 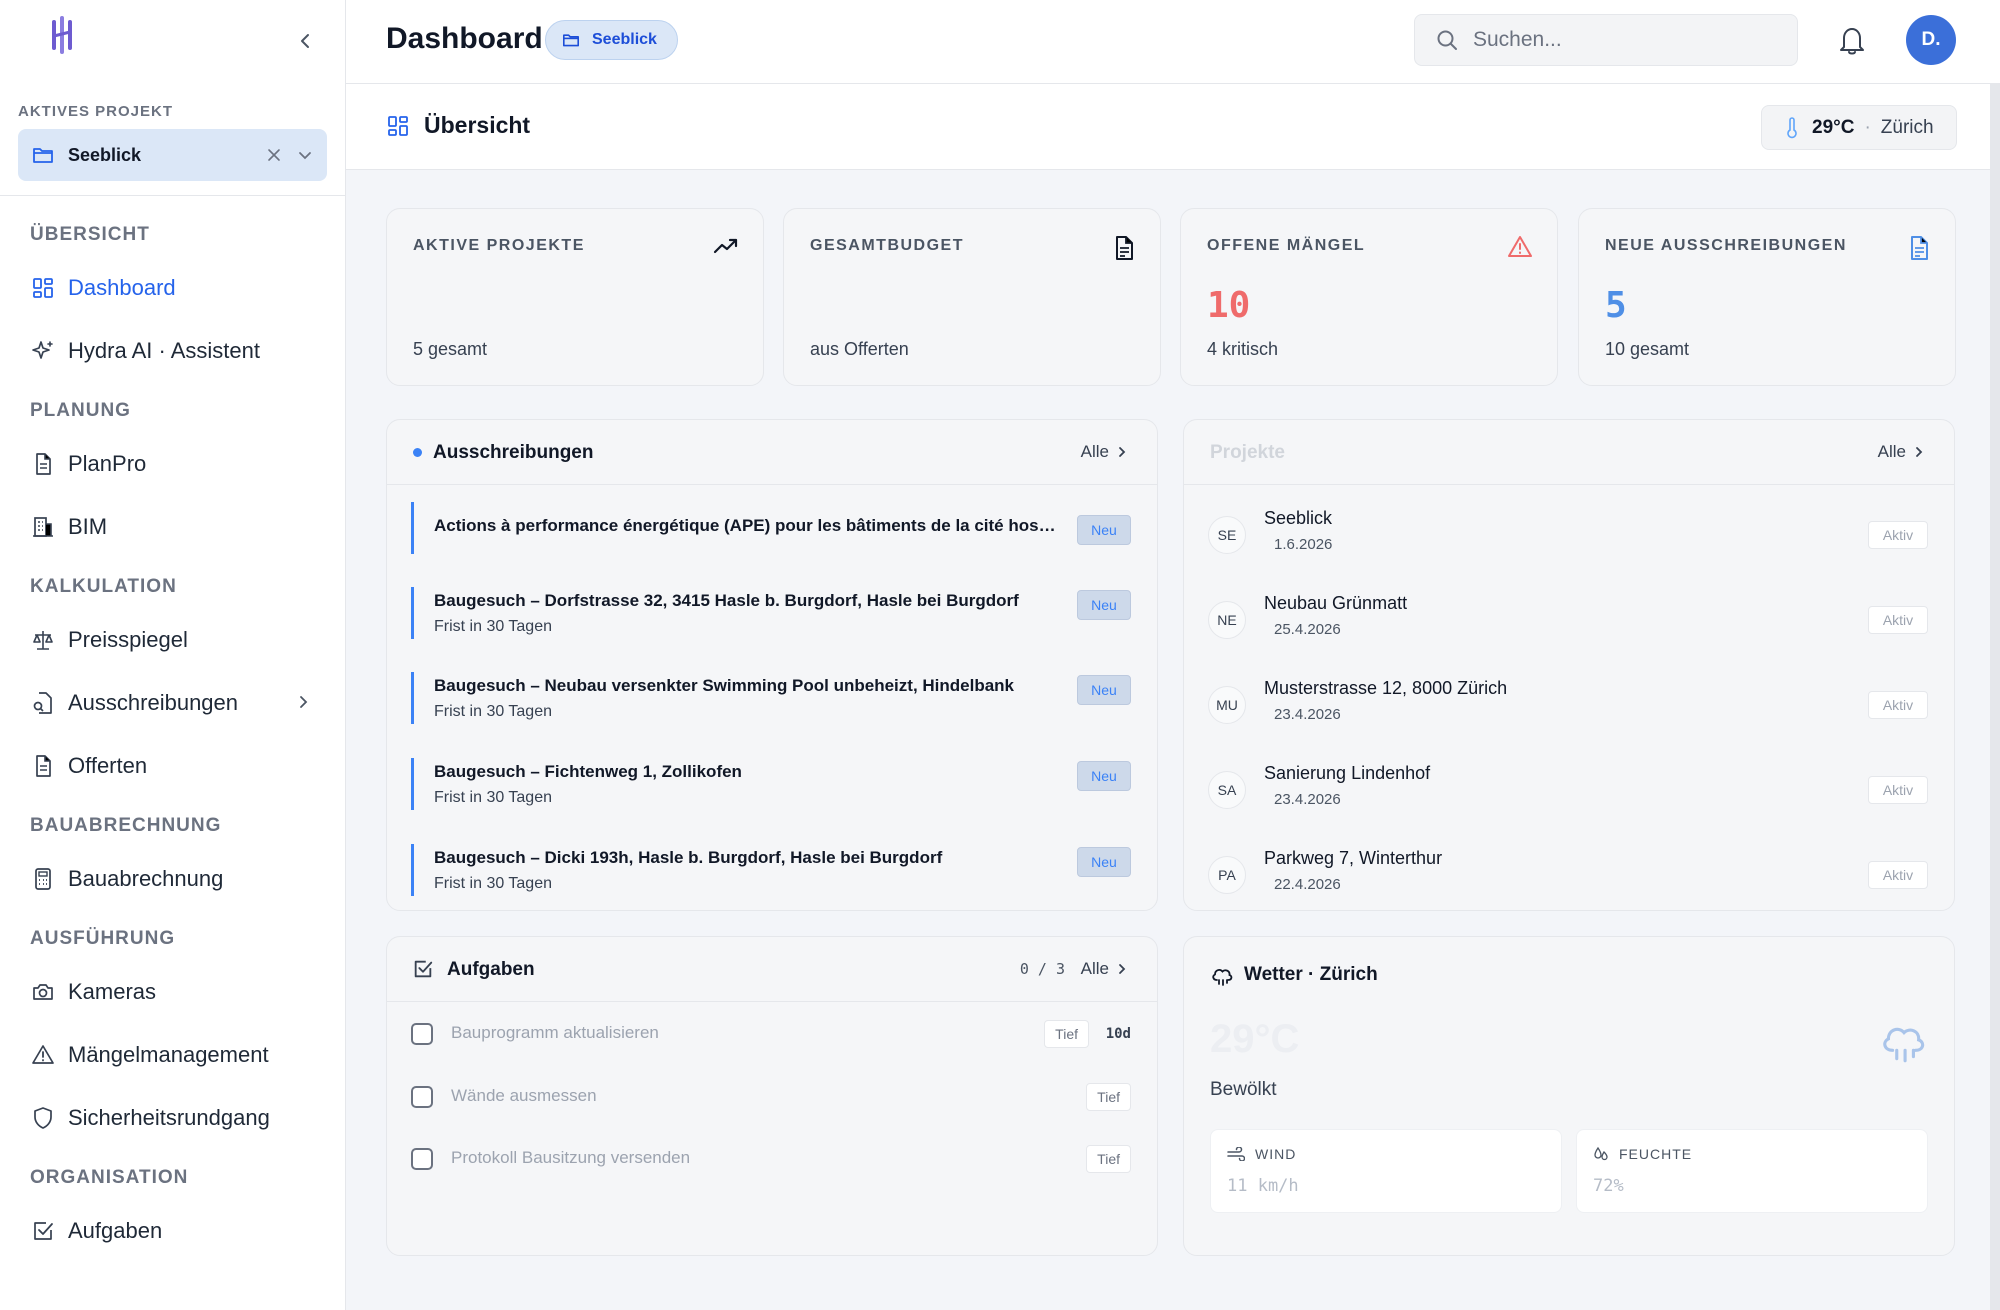 I want to click on task-name: Protokoll Bausitzung versenden, so click(x=571, y=1157).